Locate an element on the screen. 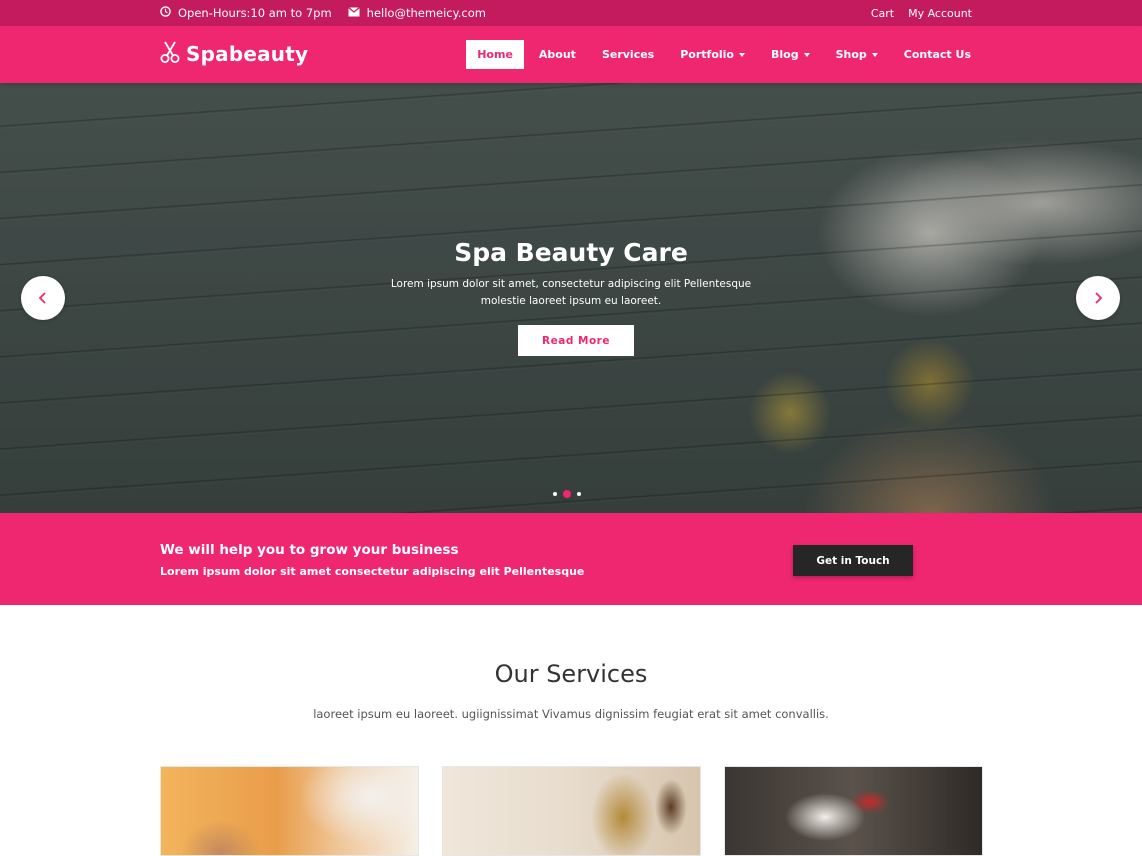  nav-shop: Shop is located at coordinates (857, 54).